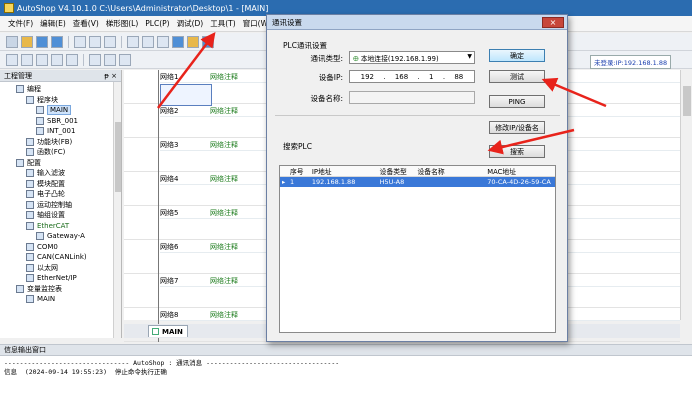 The image size is (692, 409). I want to click on comm-settings-icon, so click(208, 41).